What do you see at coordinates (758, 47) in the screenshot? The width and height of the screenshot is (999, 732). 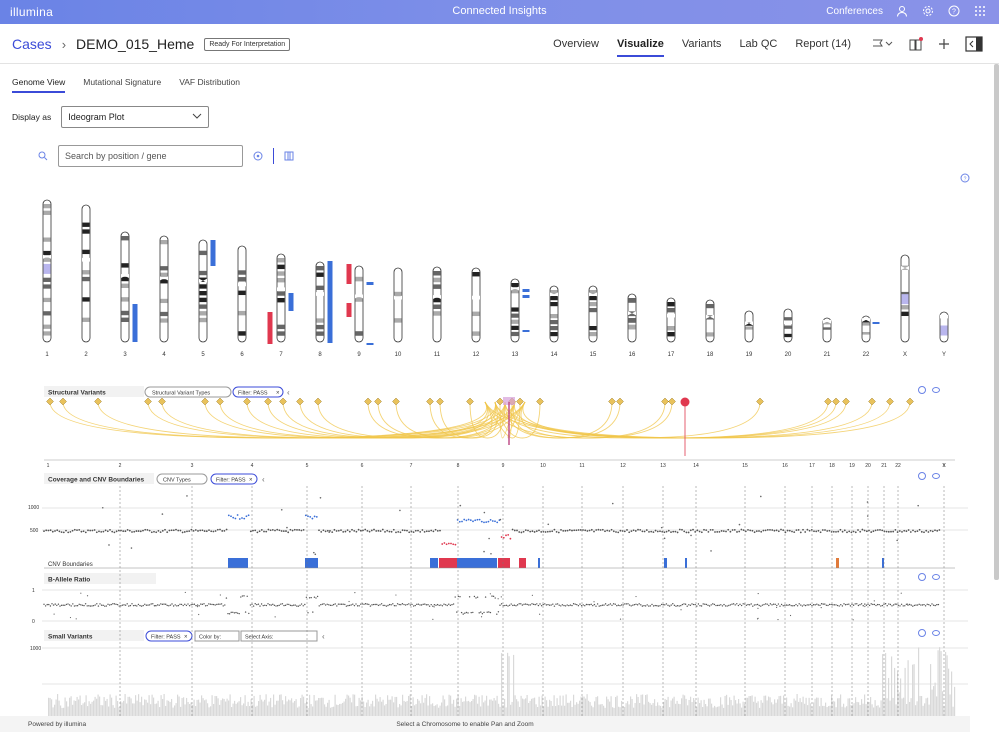 I see `tab-lab-qc: Lab QC` at bounding box center [758, 47].